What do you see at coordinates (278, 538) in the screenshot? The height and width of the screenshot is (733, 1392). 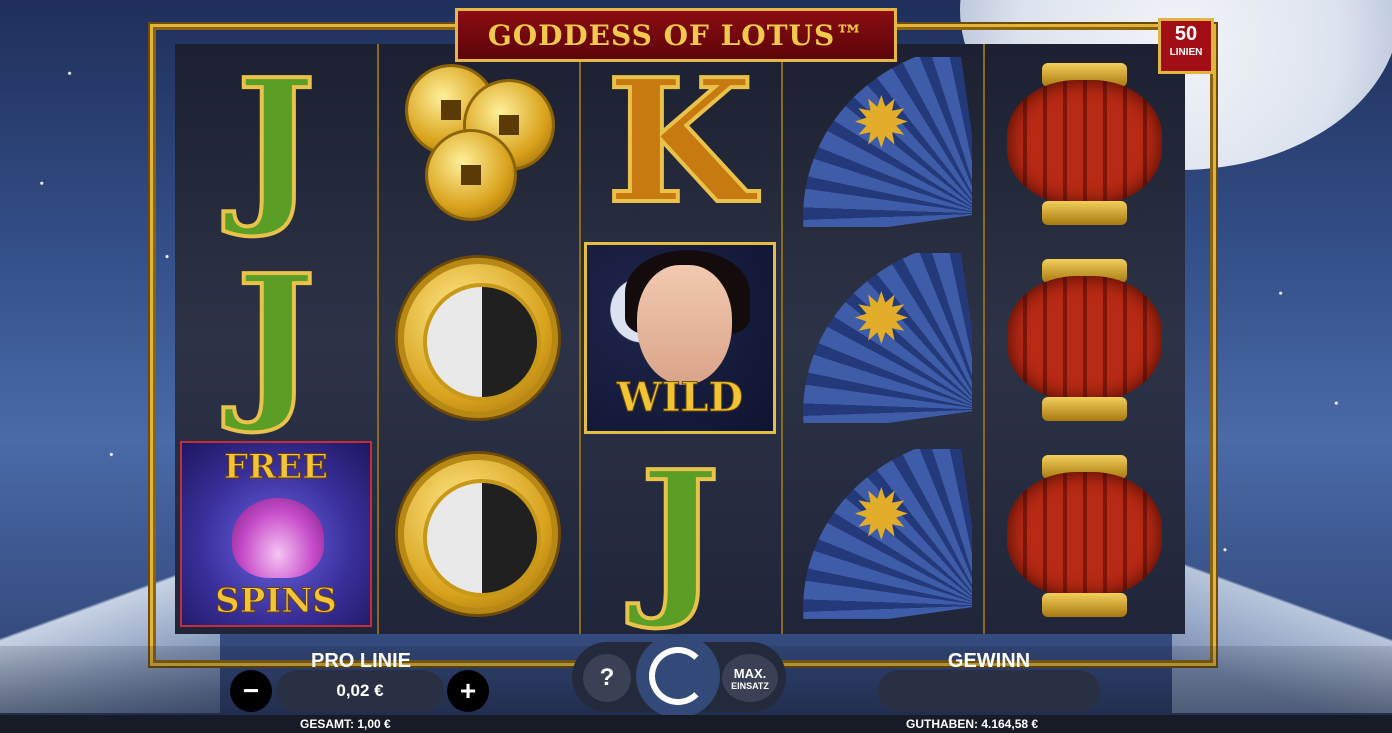 I see `lotus-icon` at bounding box center [278, 538].